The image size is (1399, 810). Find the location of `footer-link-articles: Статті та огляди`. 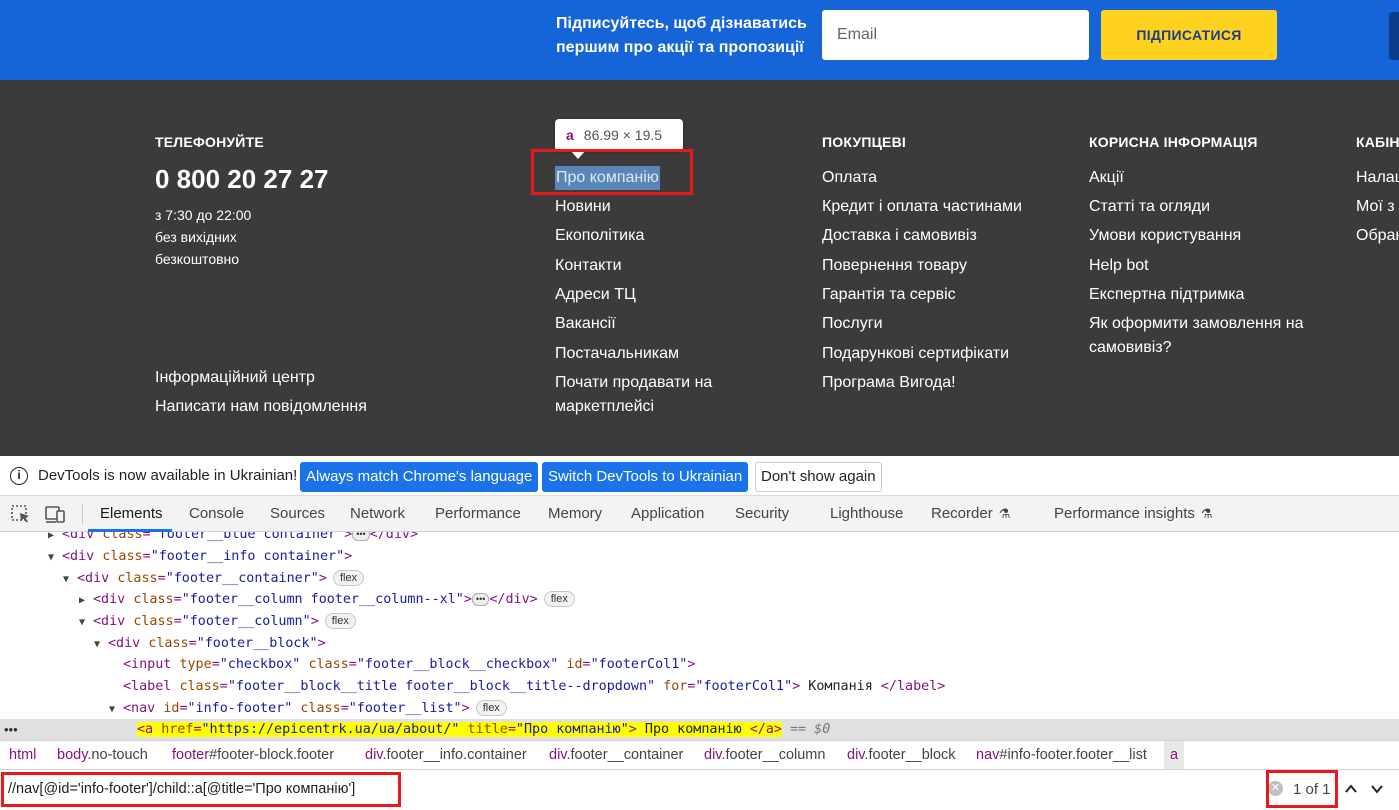

footer-link-articles: Статті та огляди is located at coordinates (1149, 207).